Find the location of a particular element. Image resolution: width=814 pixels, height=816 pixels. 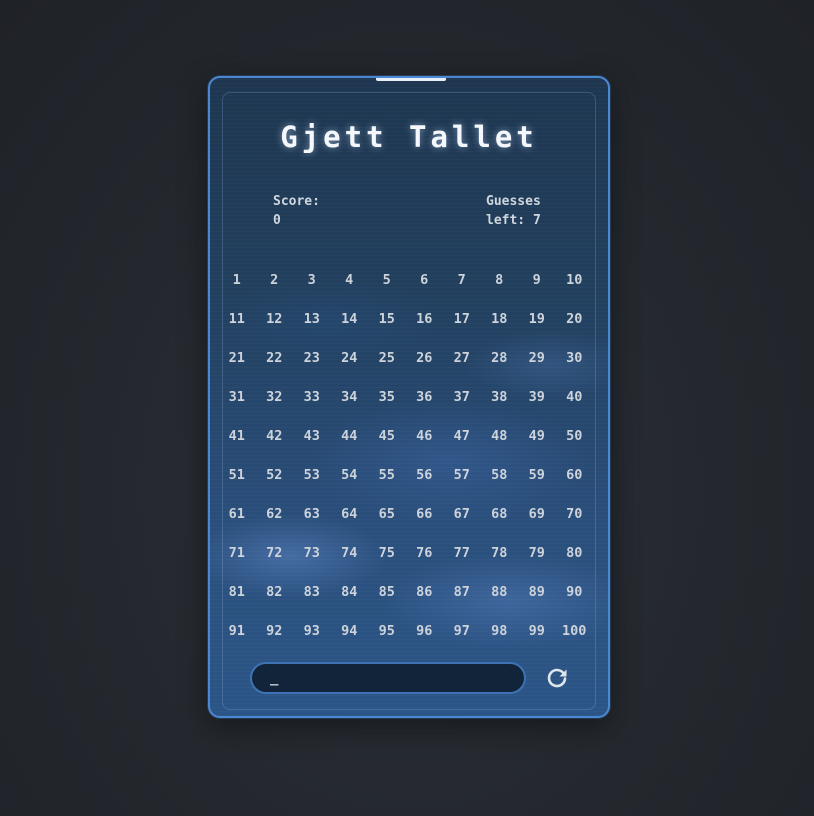

number-cell: 97 is located at coordinates (462, 631).